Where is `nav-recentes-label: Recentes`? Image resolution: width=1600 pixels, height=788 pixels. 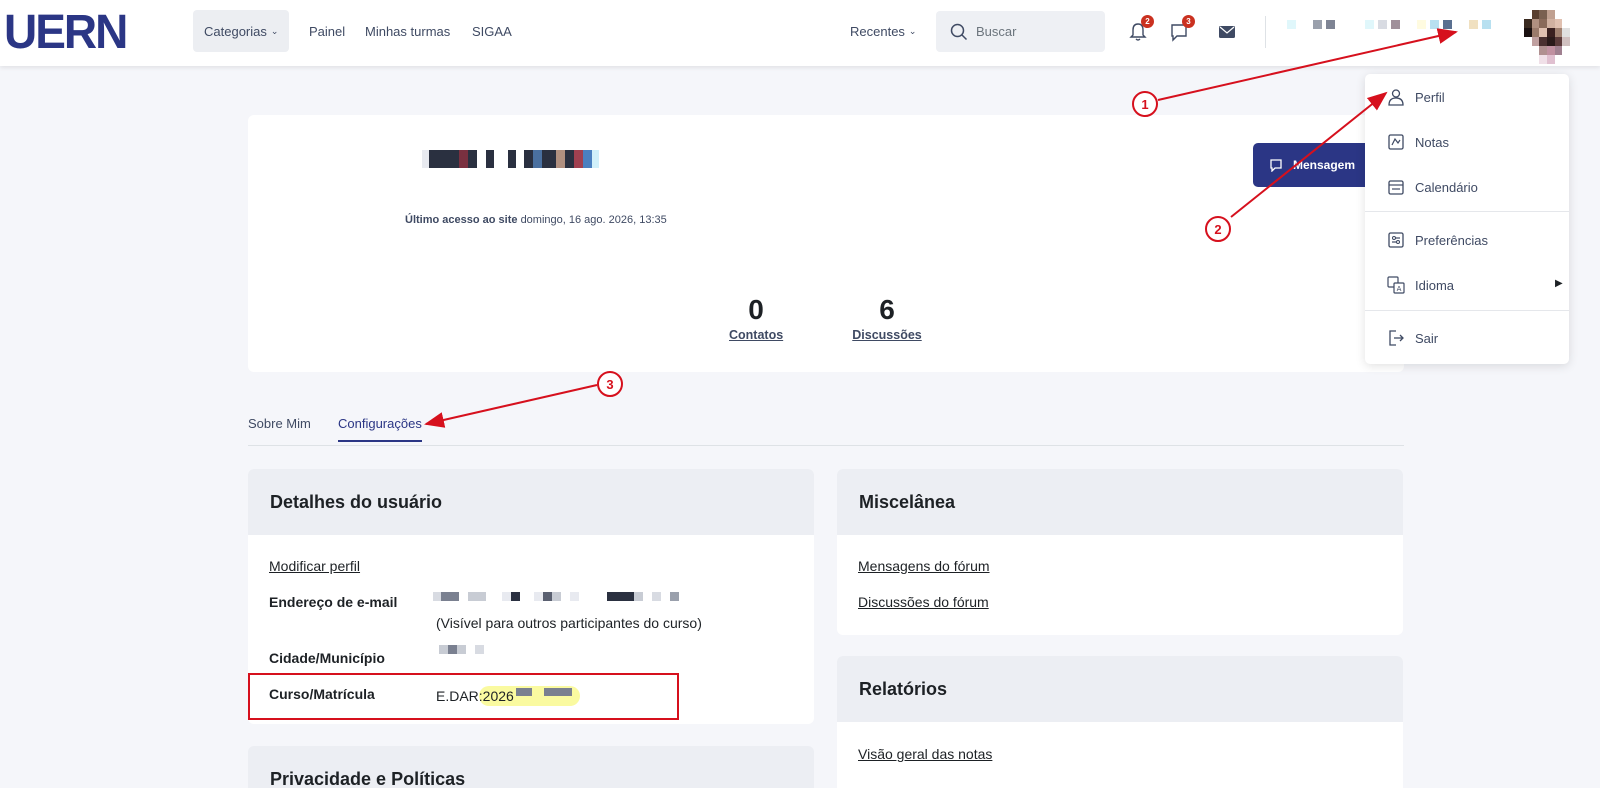 nav-recentes-label: Recentes is located at coordinates (877, 31).